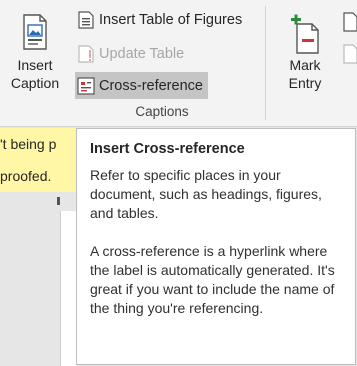 Image resolution: width=357 pixels, height=366 pixels. Describe the element at coordinates (305, 34) in the screenshot. I see `mark-entry-icon` at that location.